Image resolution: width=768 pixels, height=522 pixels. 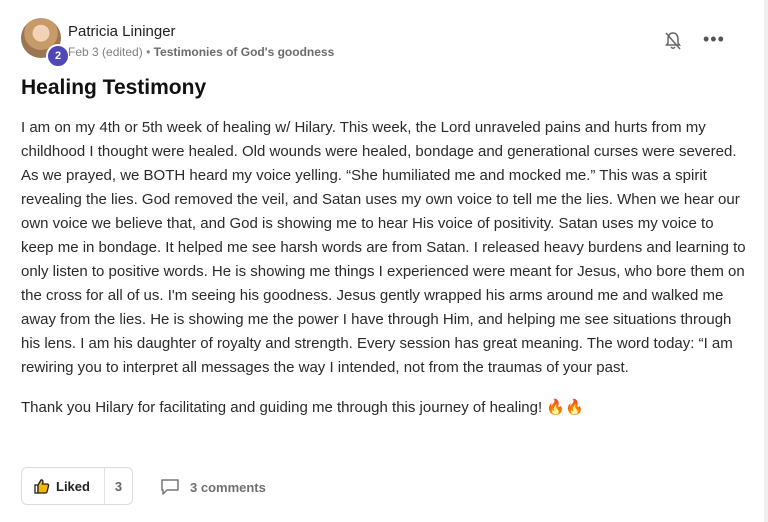 I want to click on like-count: 3, so click(x=118, y=486).